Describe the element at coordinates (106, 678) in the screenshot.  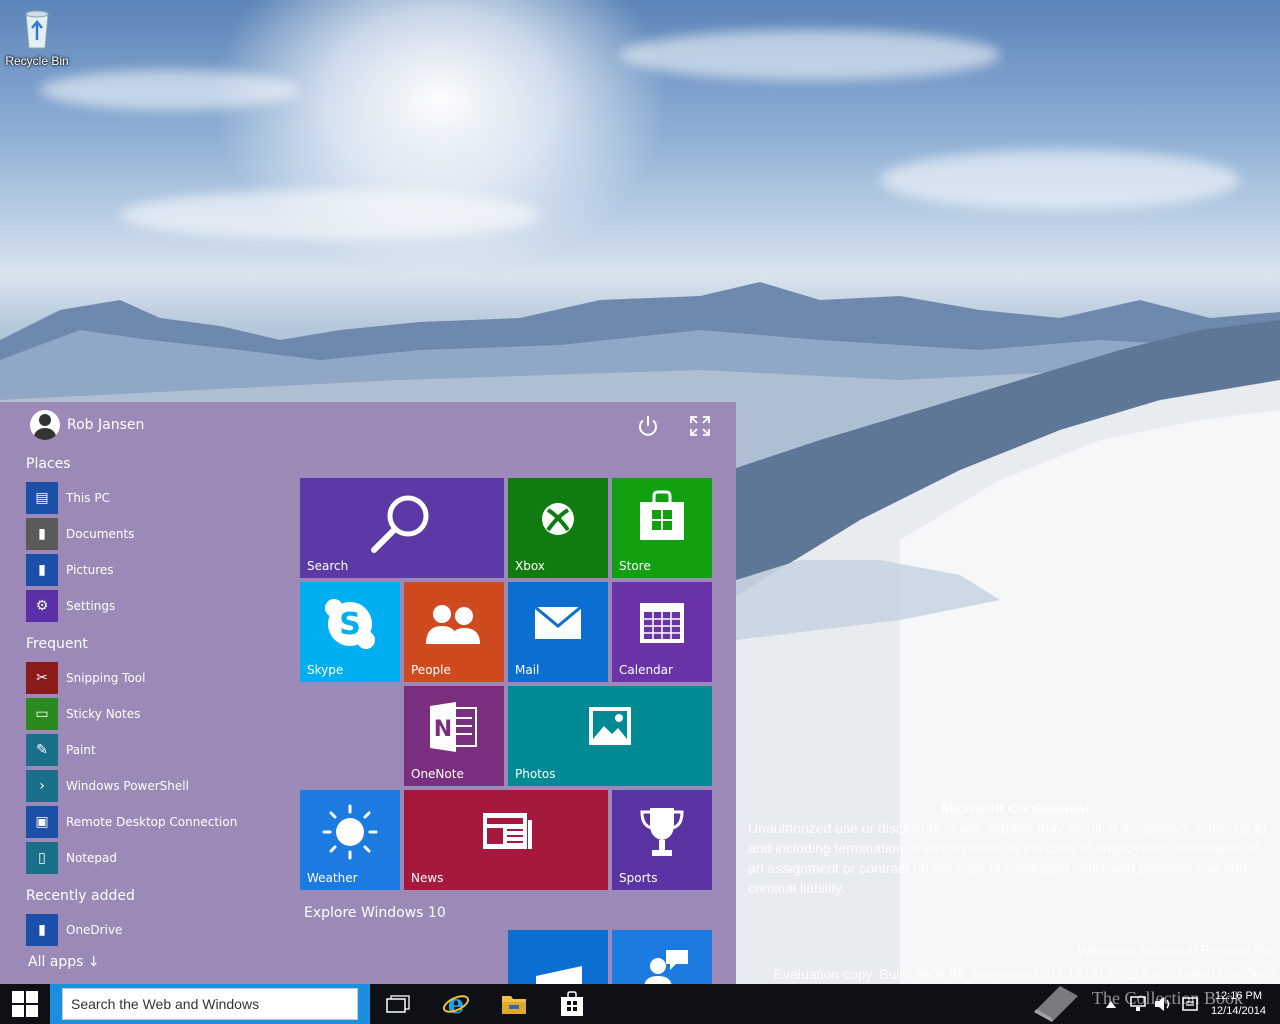
I see `frequent-item-label: Snipping Tool` at that location.